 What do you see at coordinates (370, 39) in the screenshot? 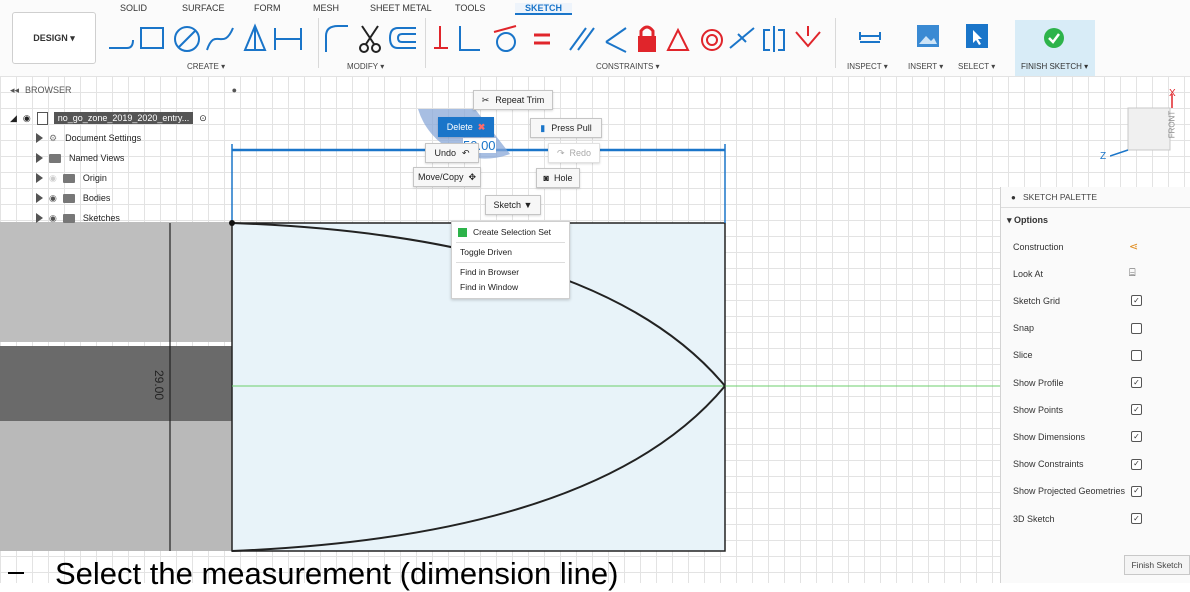
I see `trim-scissors-icon` at bounding box center [370, 39].